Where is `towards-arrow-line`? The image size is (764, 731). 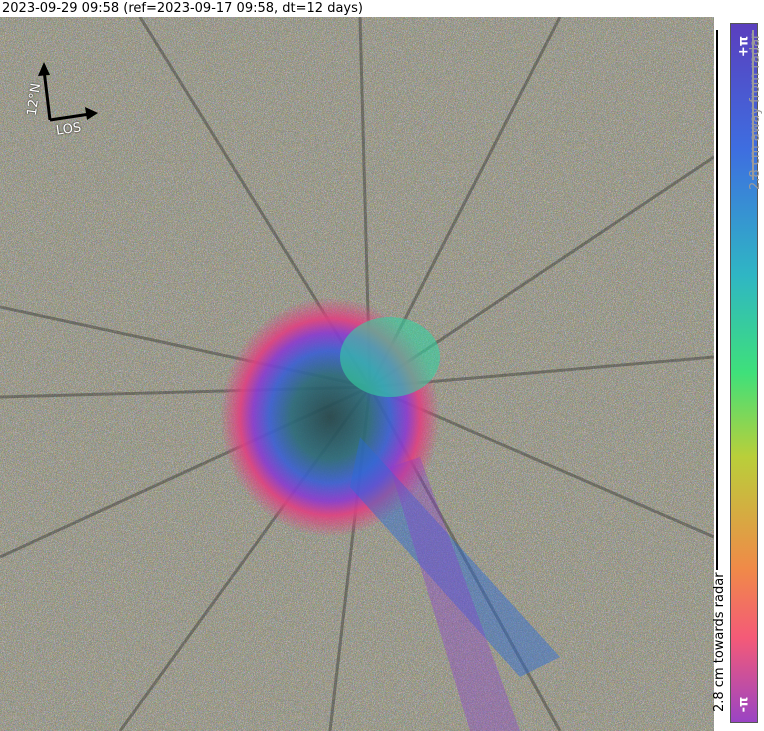
towards-arrow-line is located at coordinates (717, 300).